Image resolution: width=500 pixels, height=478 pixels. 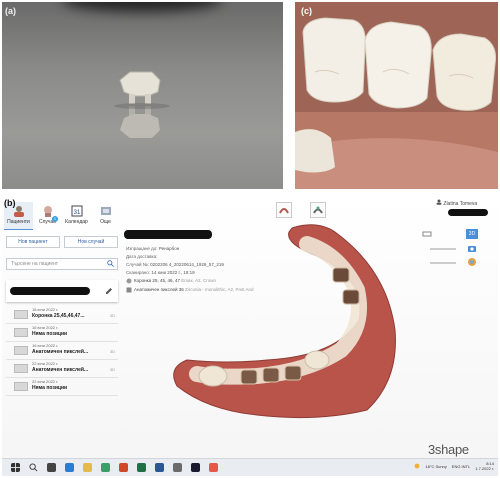 I want to click on panel-a-label: (a), so click(x=10, y=11).